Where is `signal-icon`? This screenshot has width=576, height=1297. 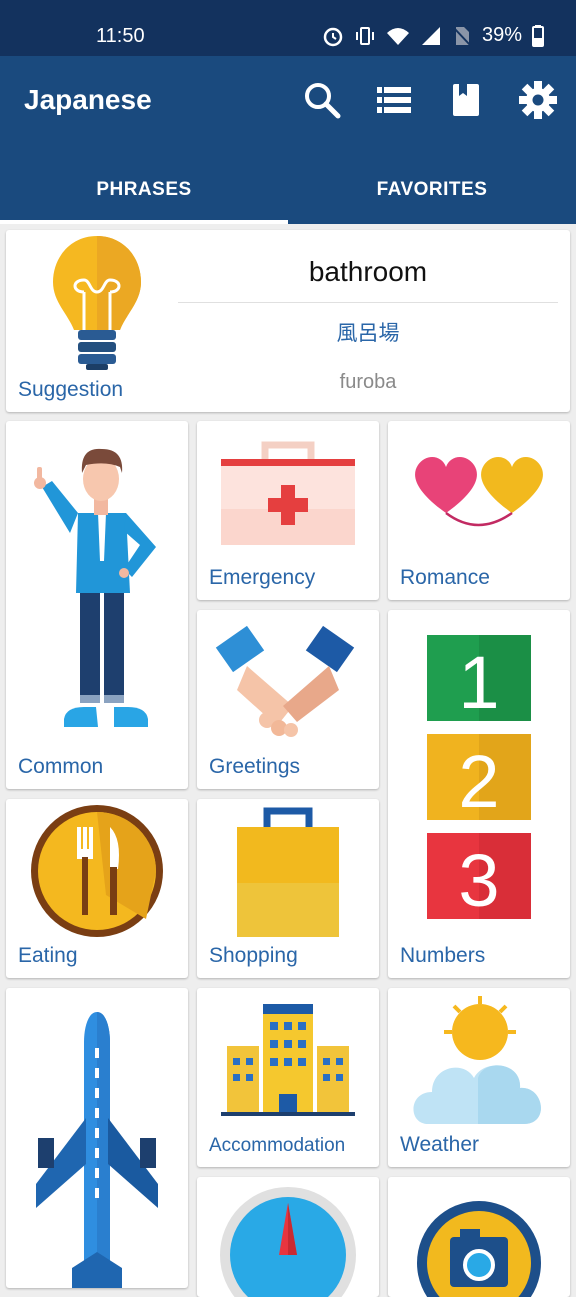
signal-icon is located at coordinates (430, 35).